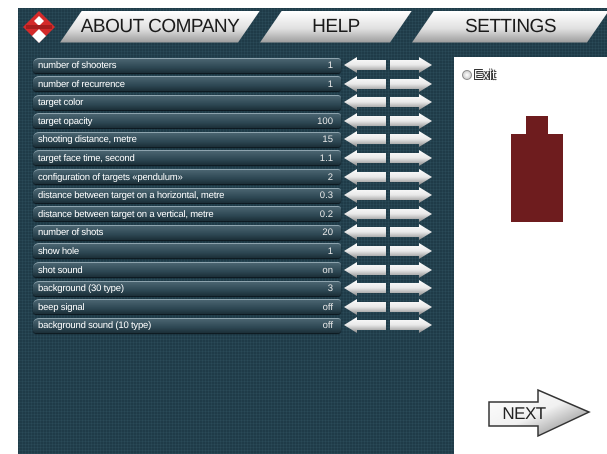 The height and width of the screenshot is (454, 607). Describe the element at coordinates (326, 214) in the screenshot. I see `setting-value: 0.2` at that location.